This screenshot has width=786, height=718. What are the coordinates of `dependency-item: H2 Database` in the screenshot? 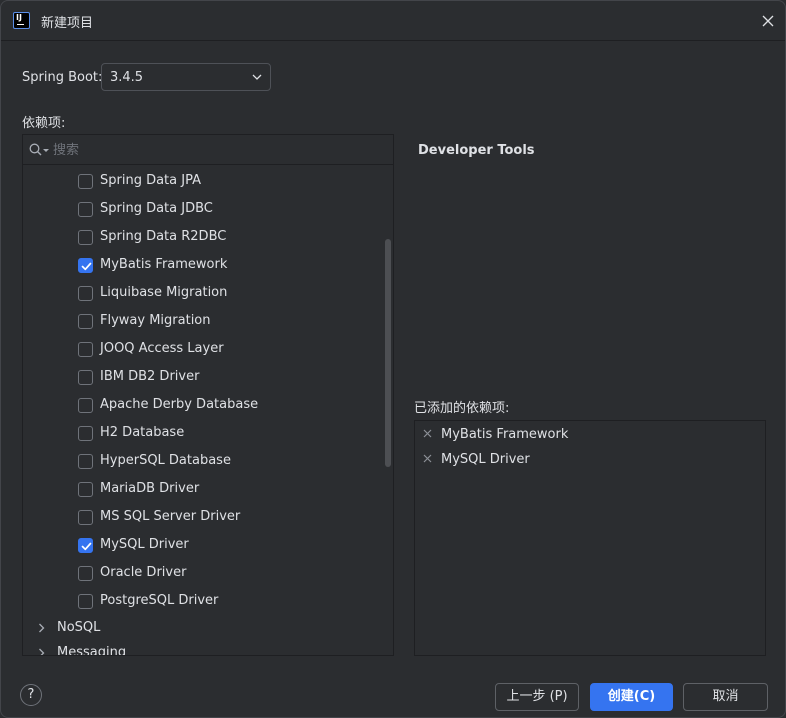 It's located at (203, 433).